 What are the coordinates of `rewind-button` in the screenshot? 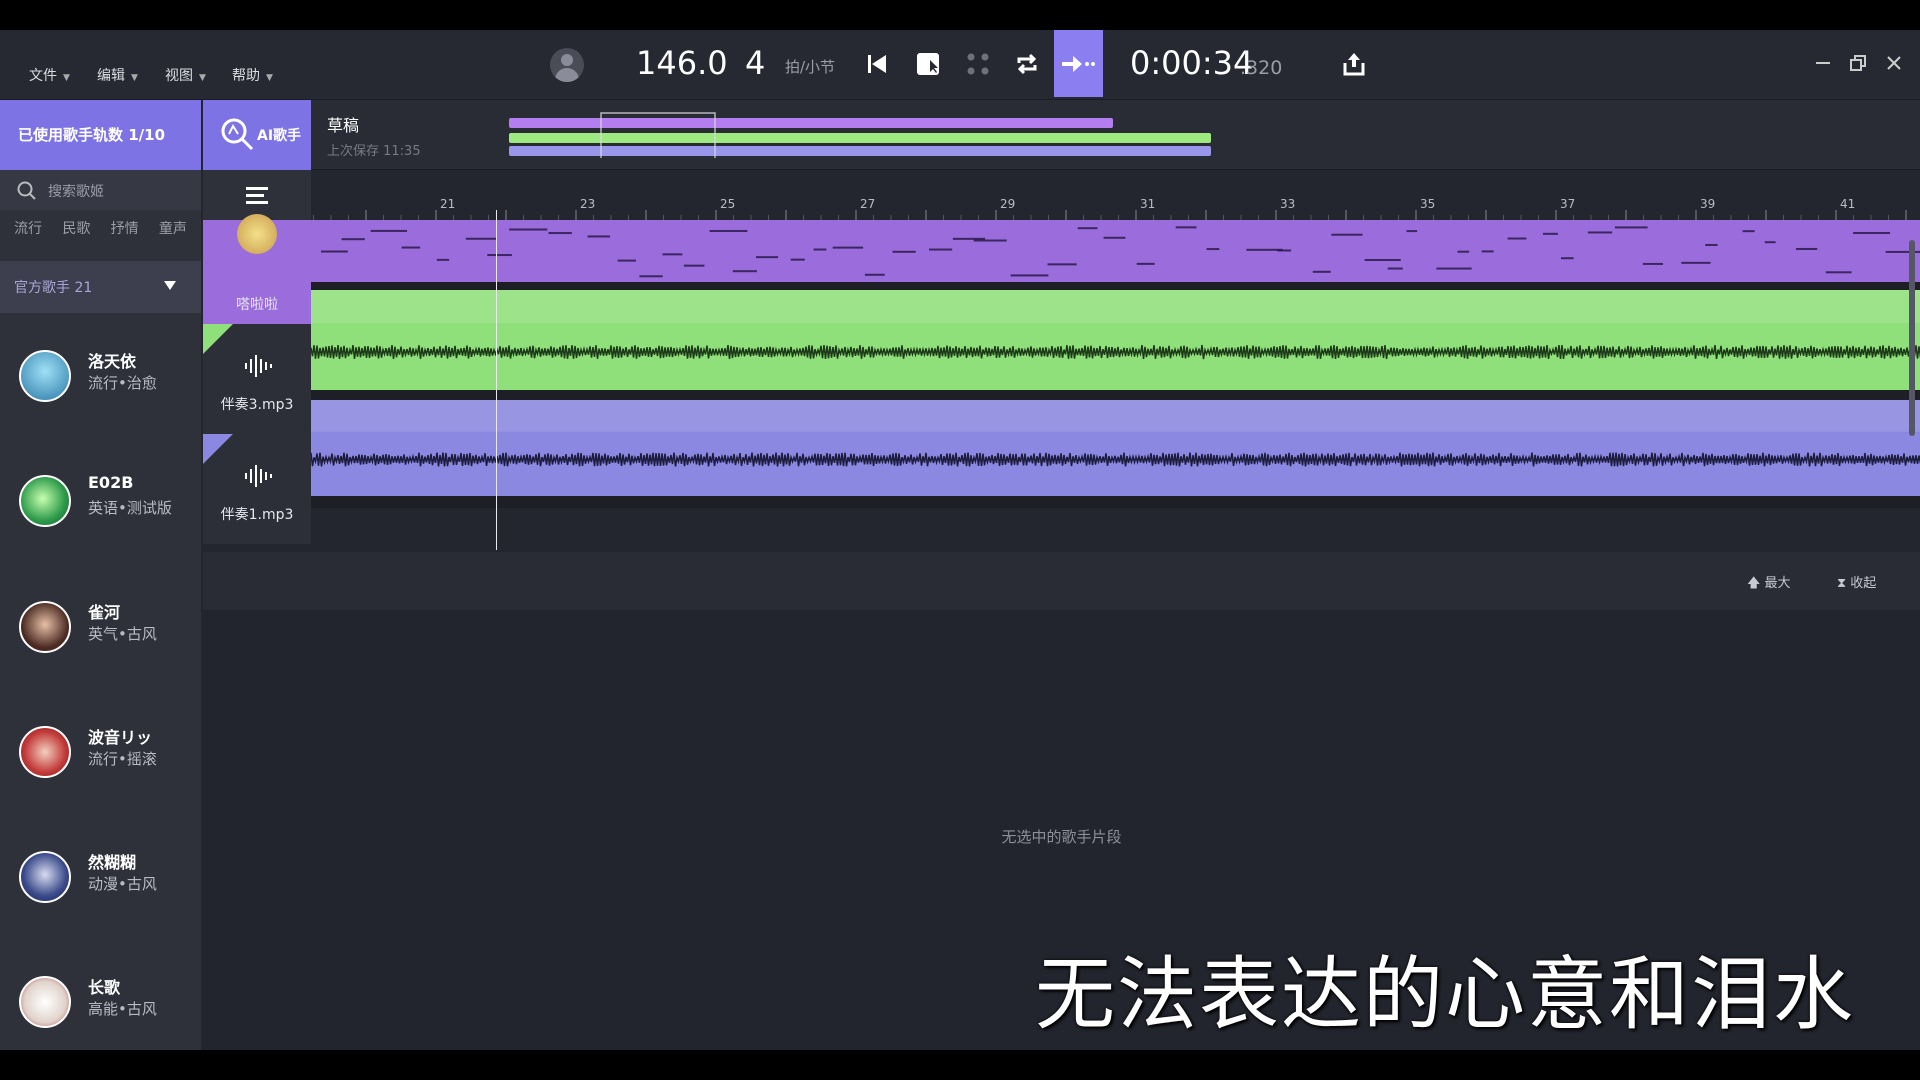 It's located at (877, 64).